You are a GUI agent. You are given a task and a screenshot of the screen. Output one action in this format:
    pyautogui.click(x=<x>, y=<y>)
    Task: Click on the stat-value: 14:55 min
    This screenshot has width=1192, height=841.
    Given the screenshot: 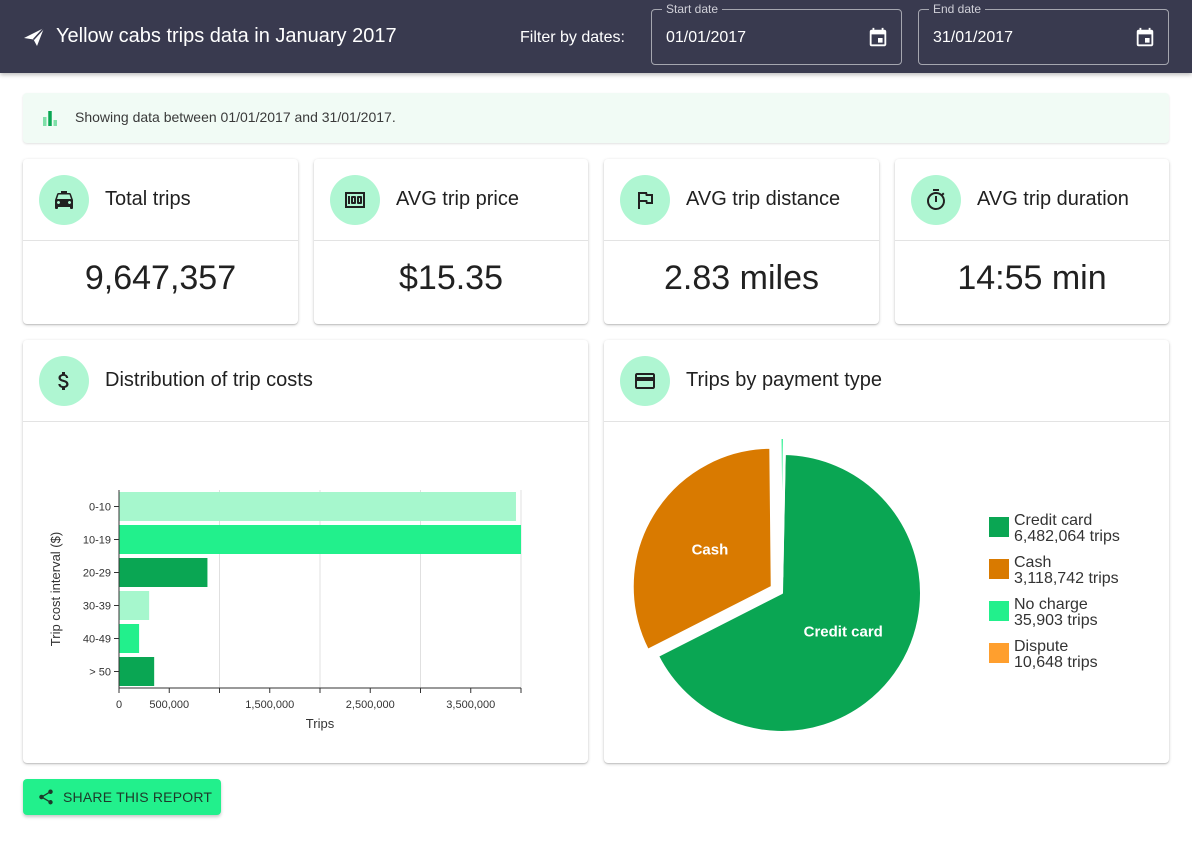 What is the action you would take?
    pyautogui.click(x=1032, y=278)
    